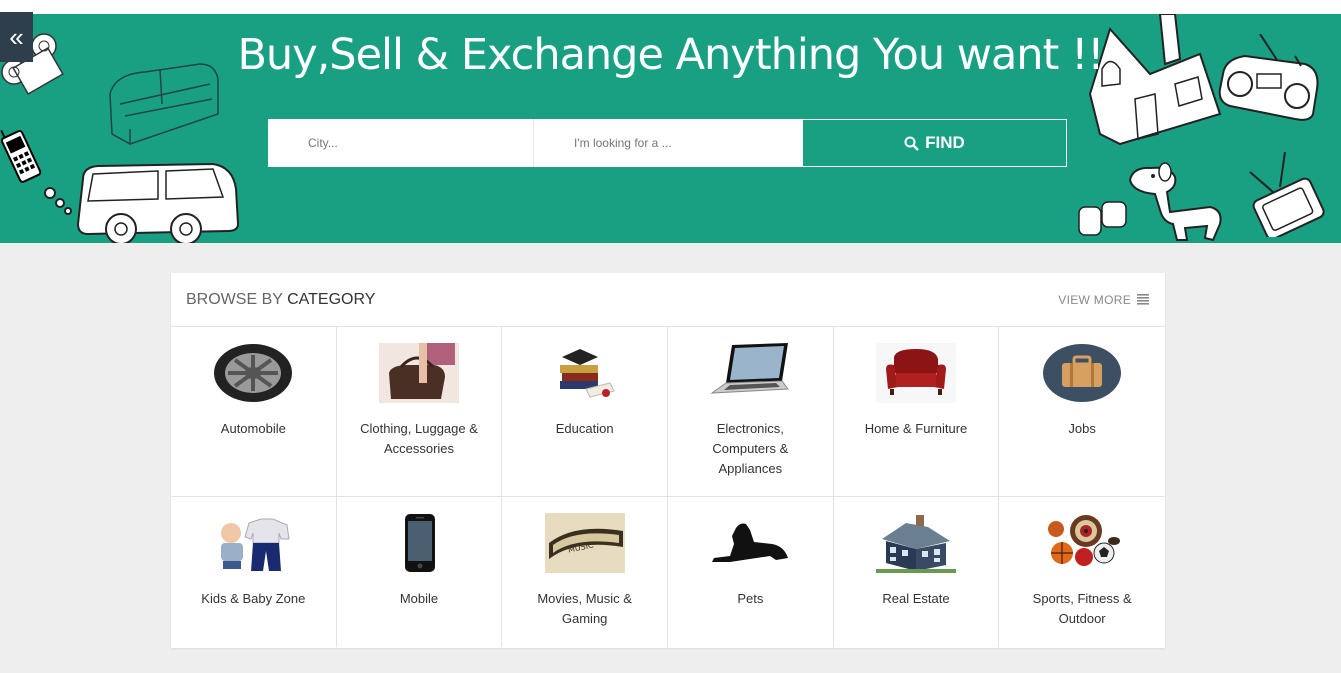 The width and height of the screenshot is (1341, 673). I want to click on category-home-furniture: Home & Furniture, so click(916, 412).